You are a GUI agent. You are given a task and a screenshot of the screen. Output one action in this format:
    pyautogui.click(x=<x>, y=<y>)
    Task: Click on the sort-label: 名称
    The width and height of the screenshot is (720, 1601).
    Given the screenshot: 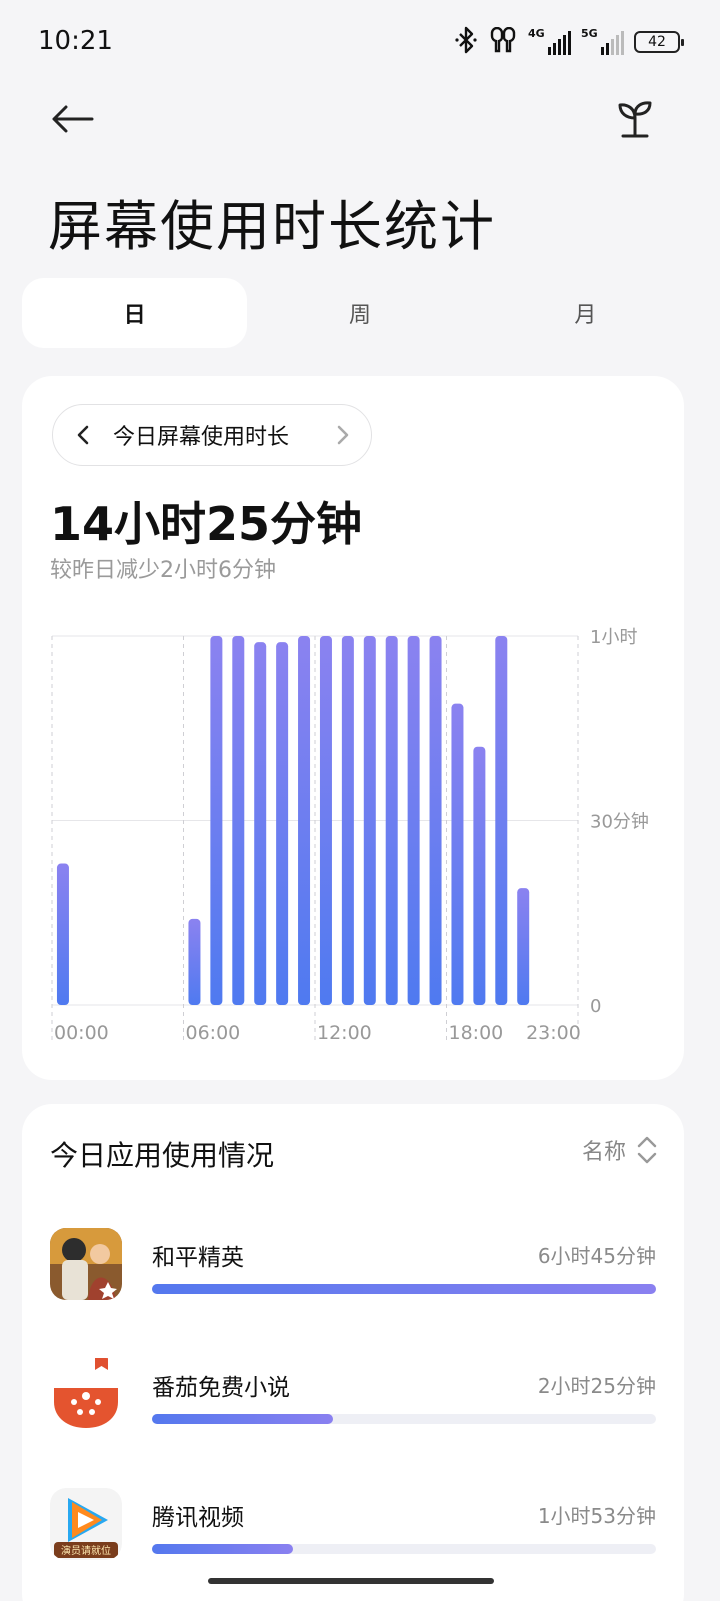 What is the action you would take?
    pyautogui.click(x=603, y=1152)
    